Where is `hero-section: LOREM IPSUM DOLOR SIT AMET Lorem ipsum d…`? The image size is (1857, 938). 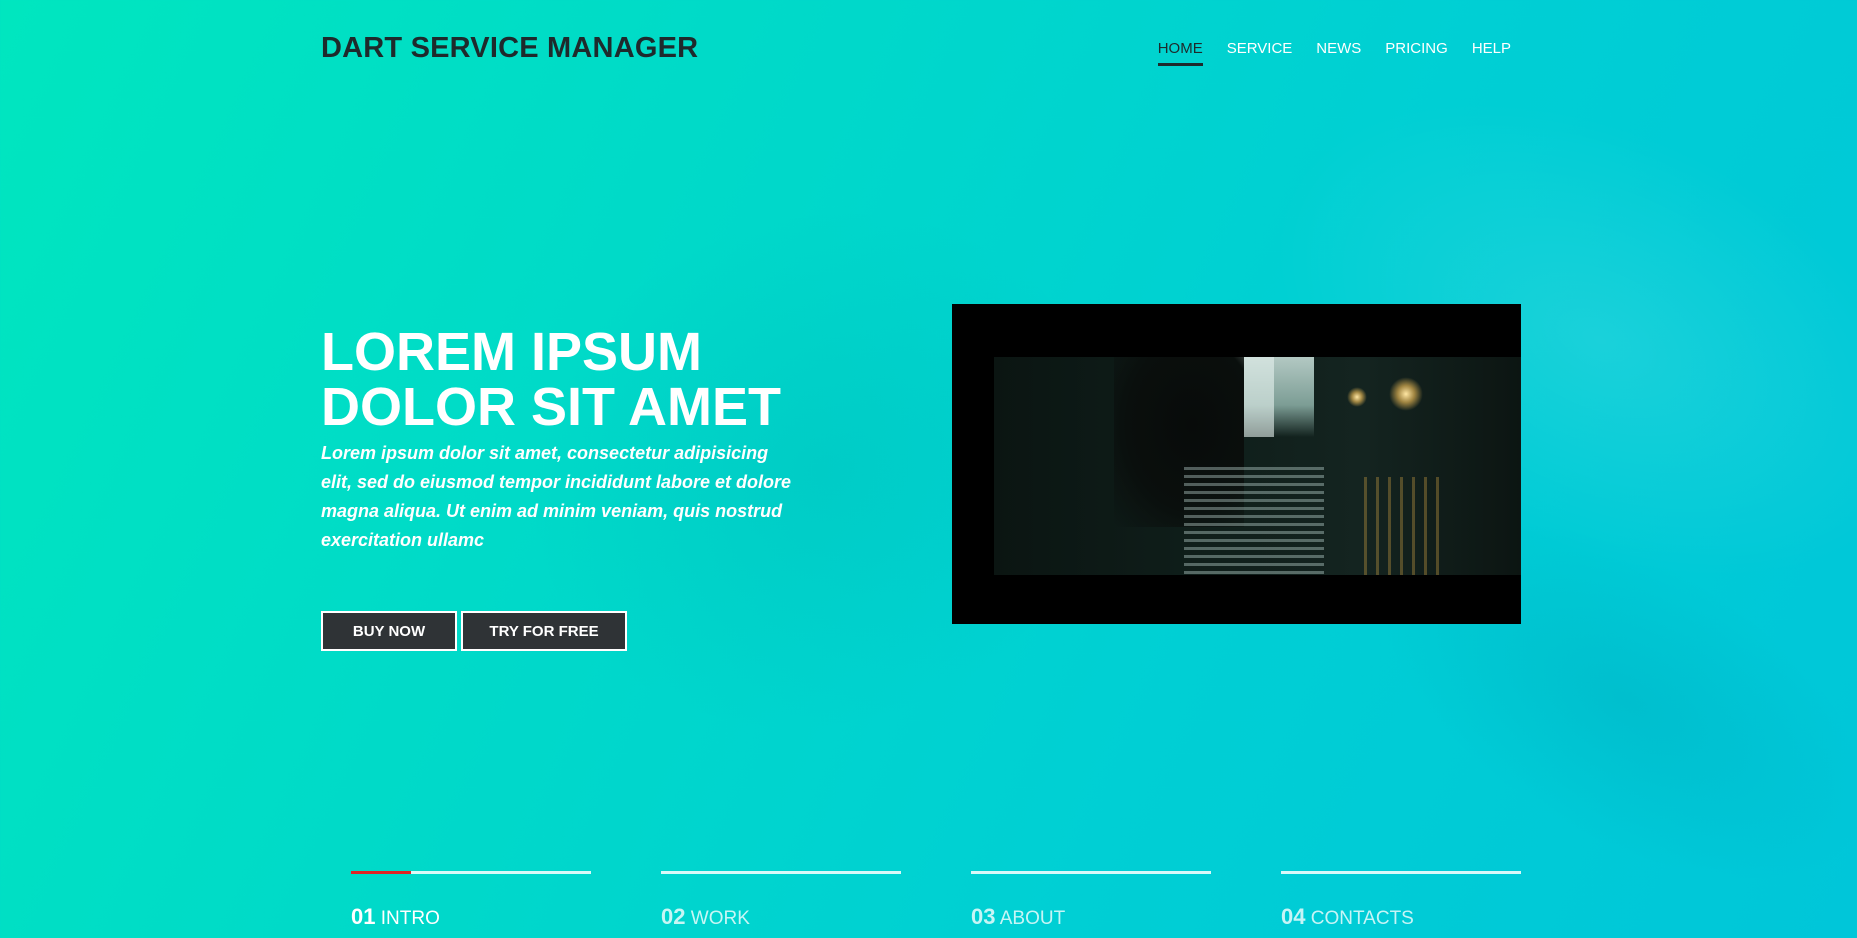
hero-section: LOREM IPSUM DOLOR SIT AMET Lorem ipsum d… is located at coordinates (571, 449).